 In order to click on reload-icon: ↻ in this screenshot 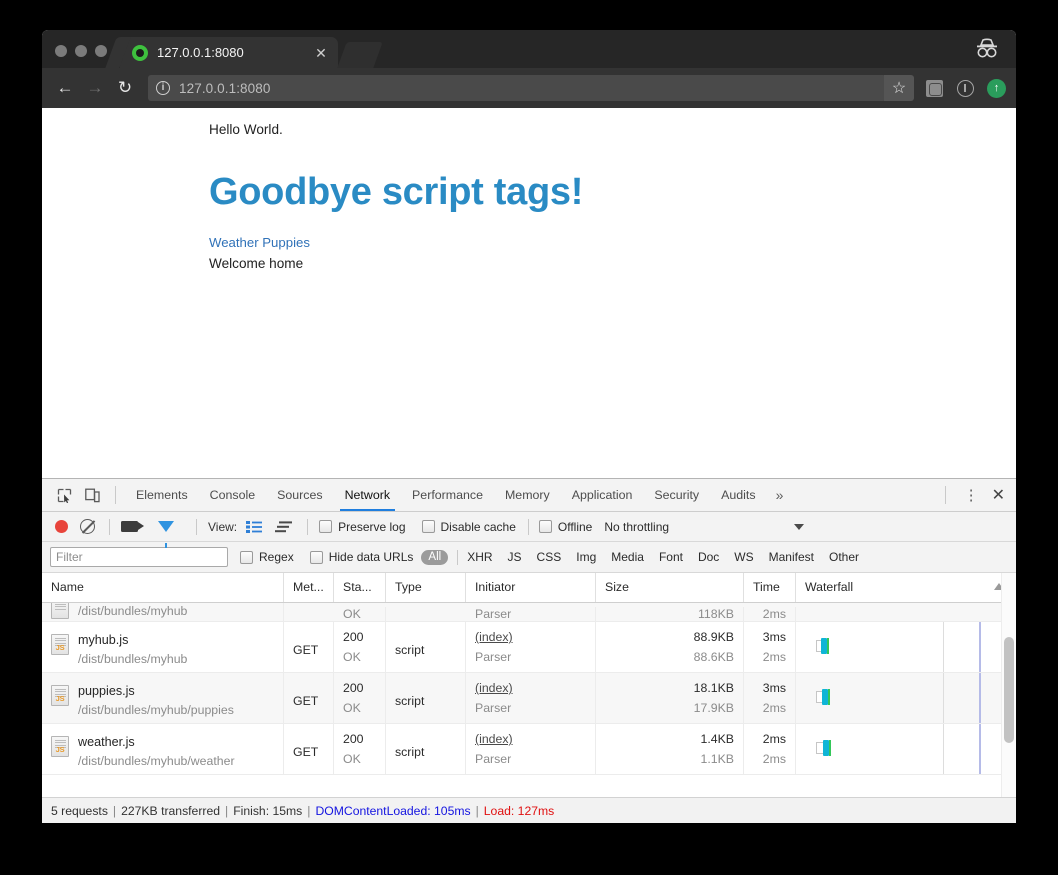, I will do `click(125, 88)`.